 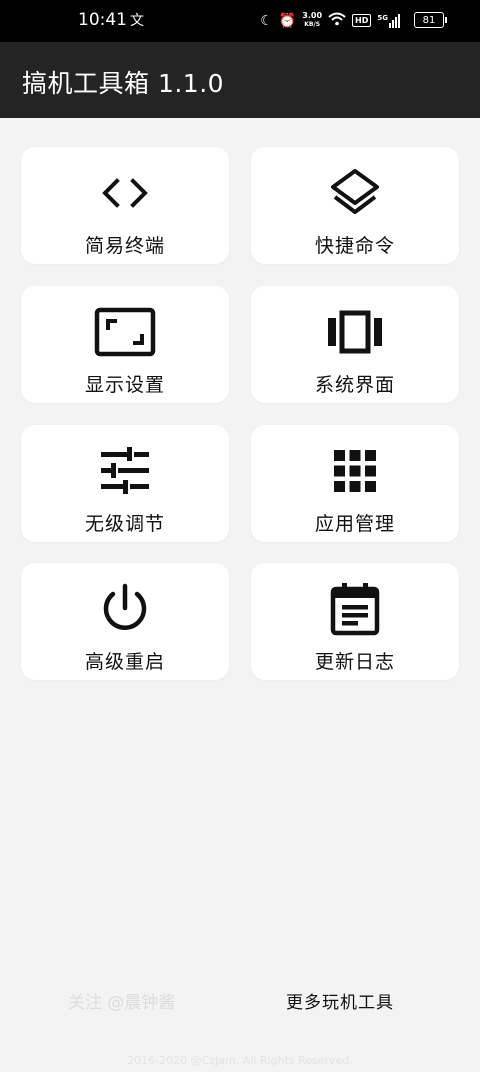 I want to click on alarm-icon: ⏰, so click(x=287, y=20).